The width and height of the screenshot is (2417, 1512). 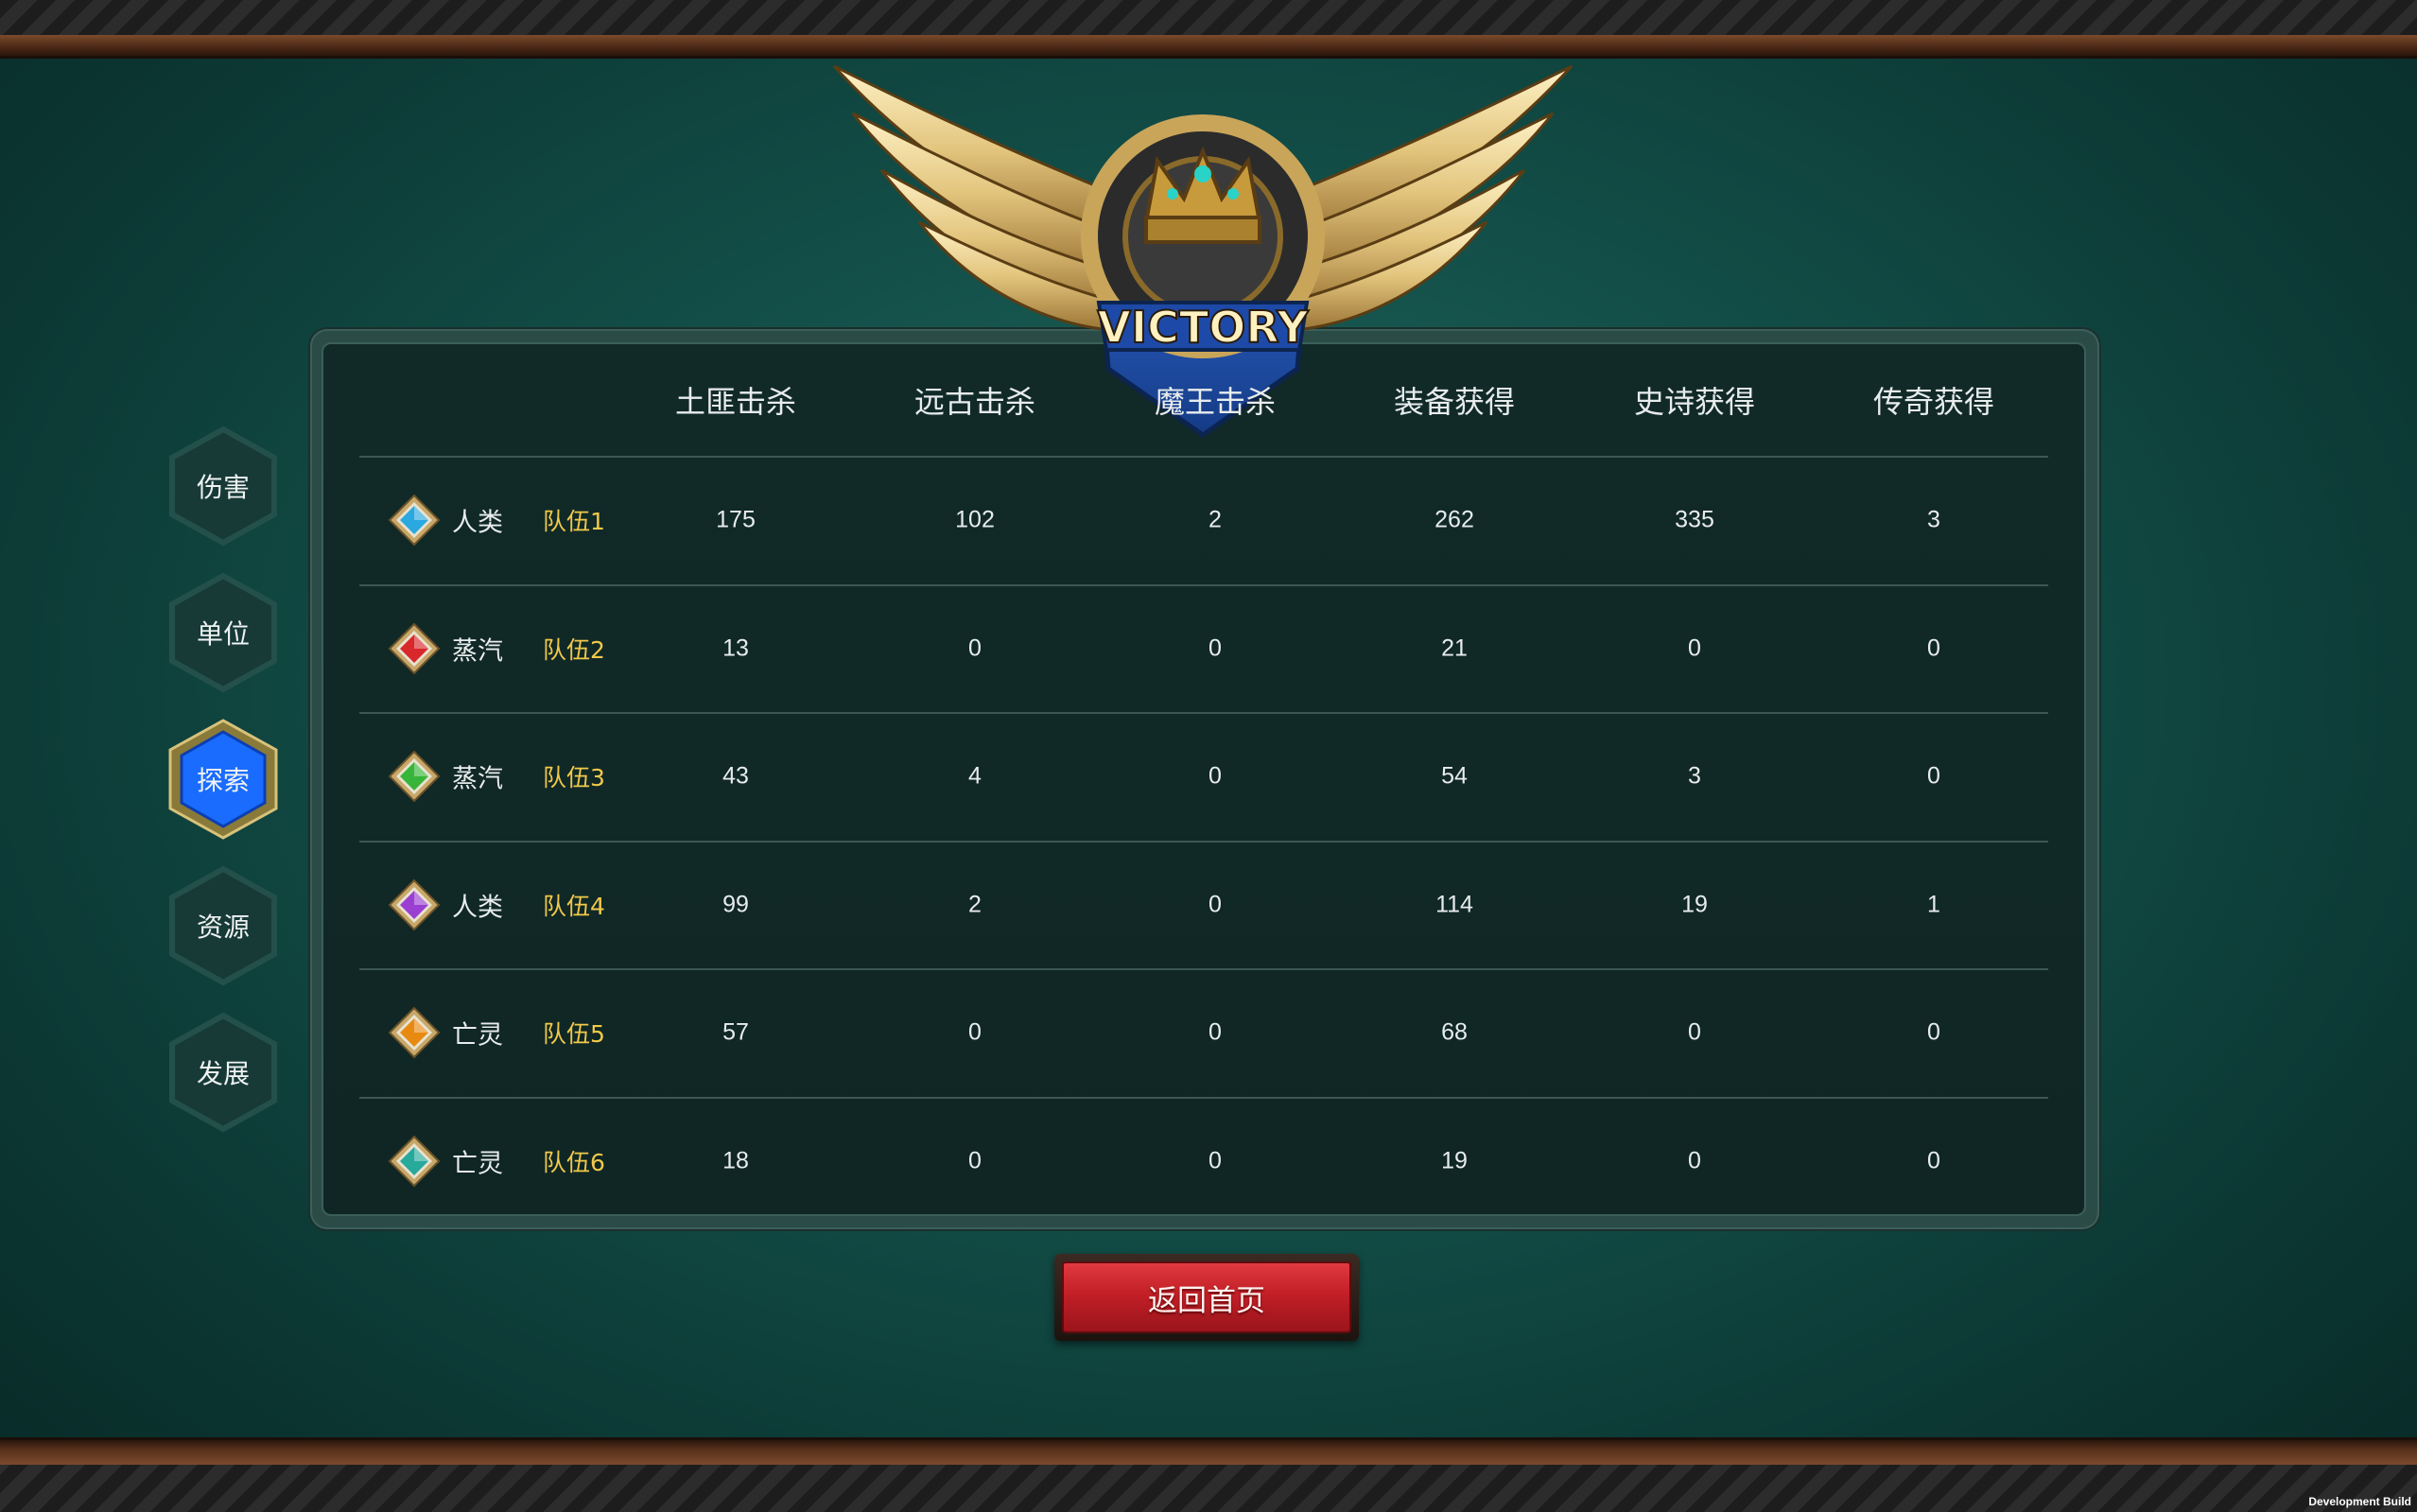 I want to click on stat-cell: 54, so click(x=1455, y=776).